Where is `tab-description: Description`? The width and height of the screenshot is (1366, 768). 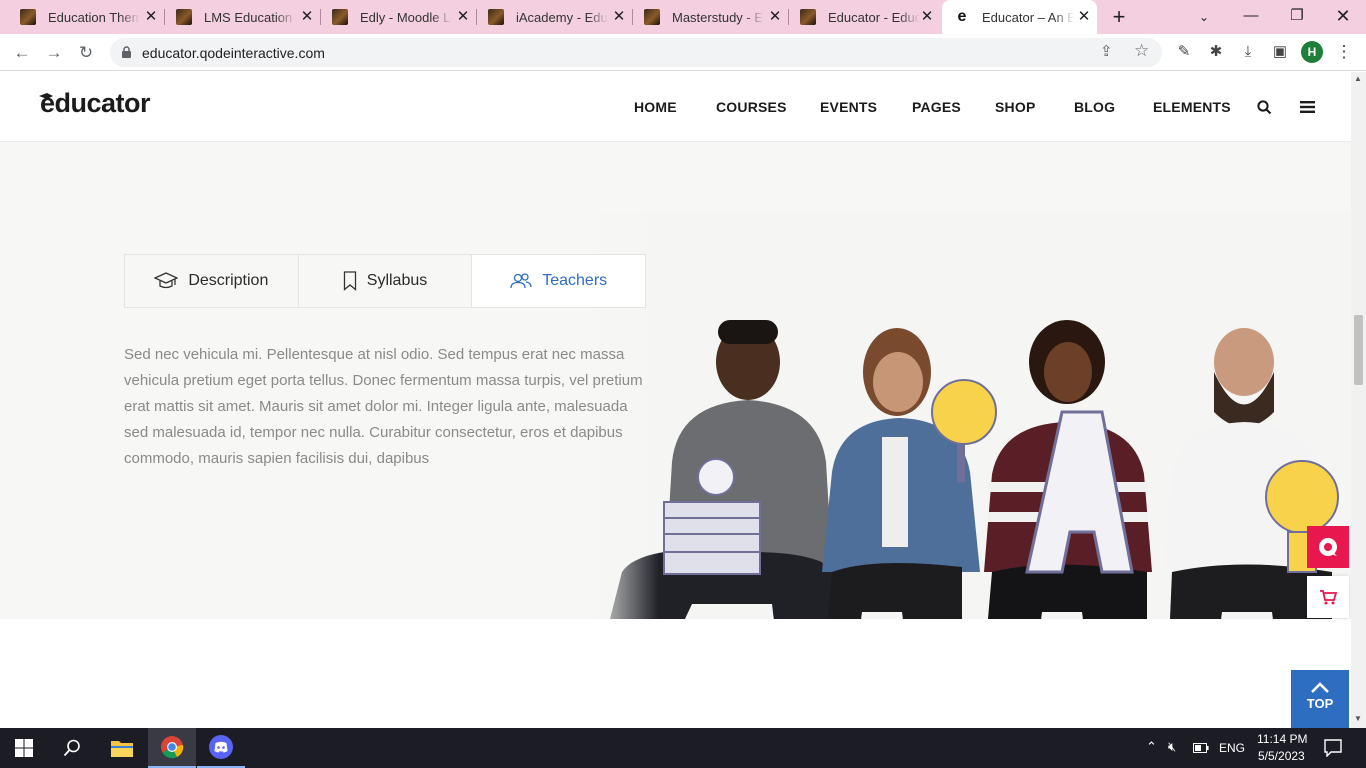 tab-description: Description is located at coordinates (212, 281).